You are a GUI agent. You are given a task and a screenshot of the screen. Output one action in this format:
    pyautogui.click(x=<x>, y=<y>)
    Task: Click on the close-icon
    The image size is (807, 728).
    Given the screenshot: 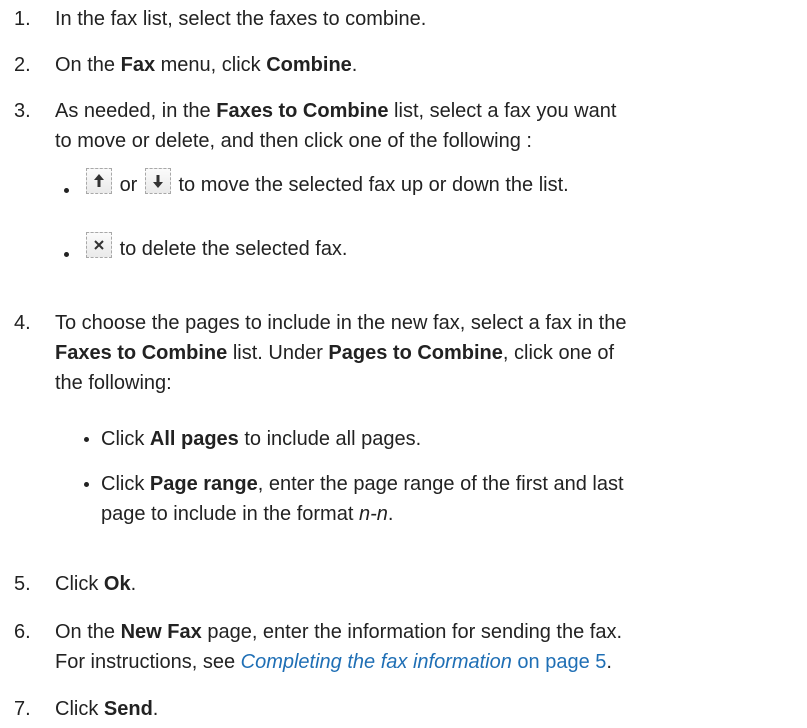 What is the action you would take?
    pyautogui.click(x=99, y=245)
    